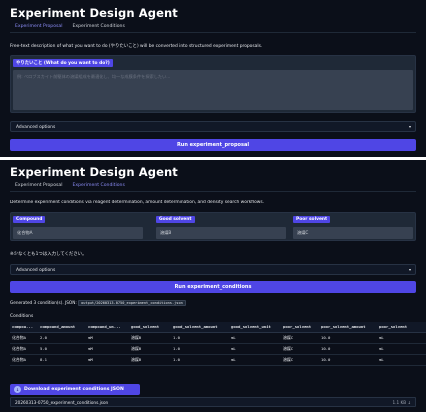 The image size is (426, 412). I want to click on table-cell: 2.0, so click(62, 338).